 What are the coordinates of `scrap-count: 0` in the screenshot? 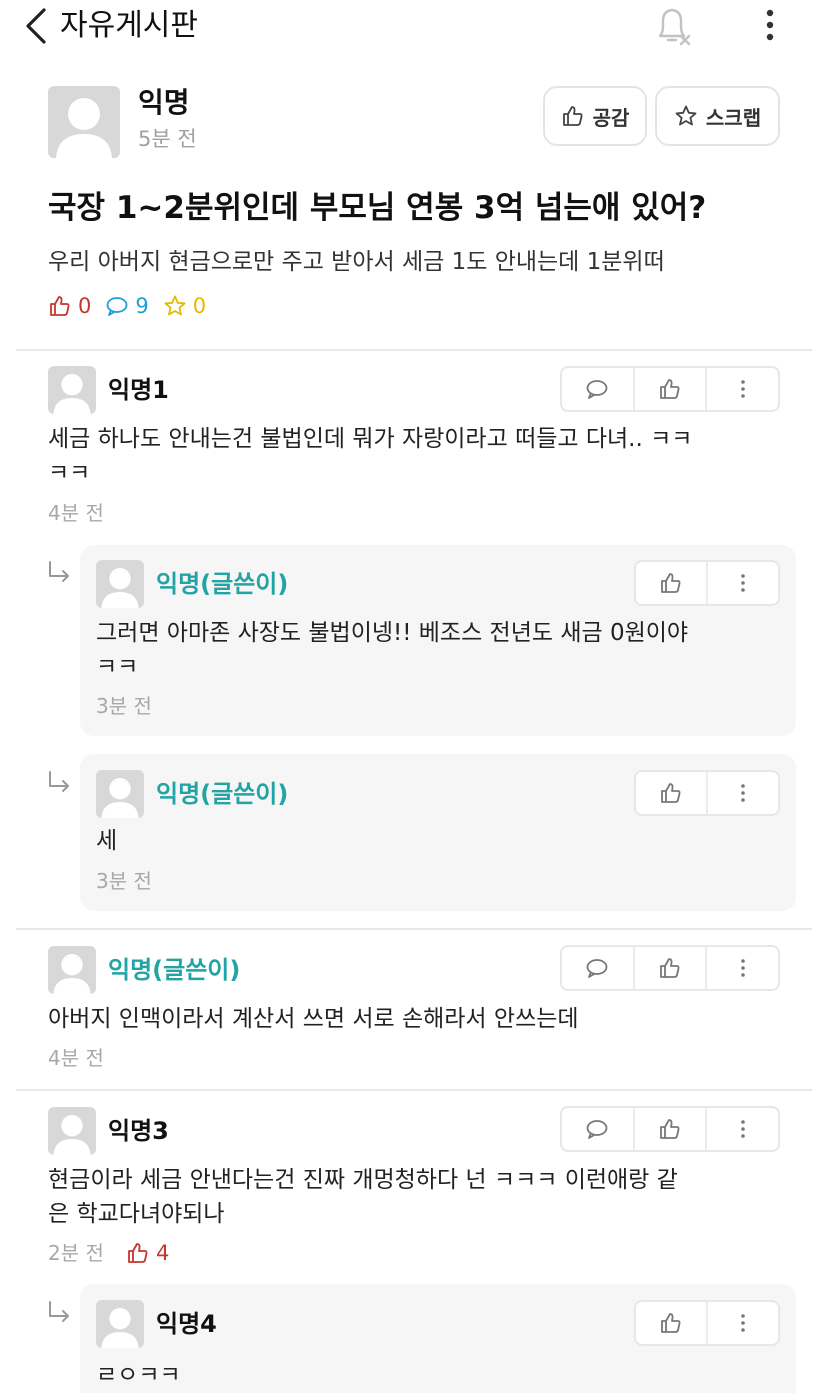 It's located at (184, 306).